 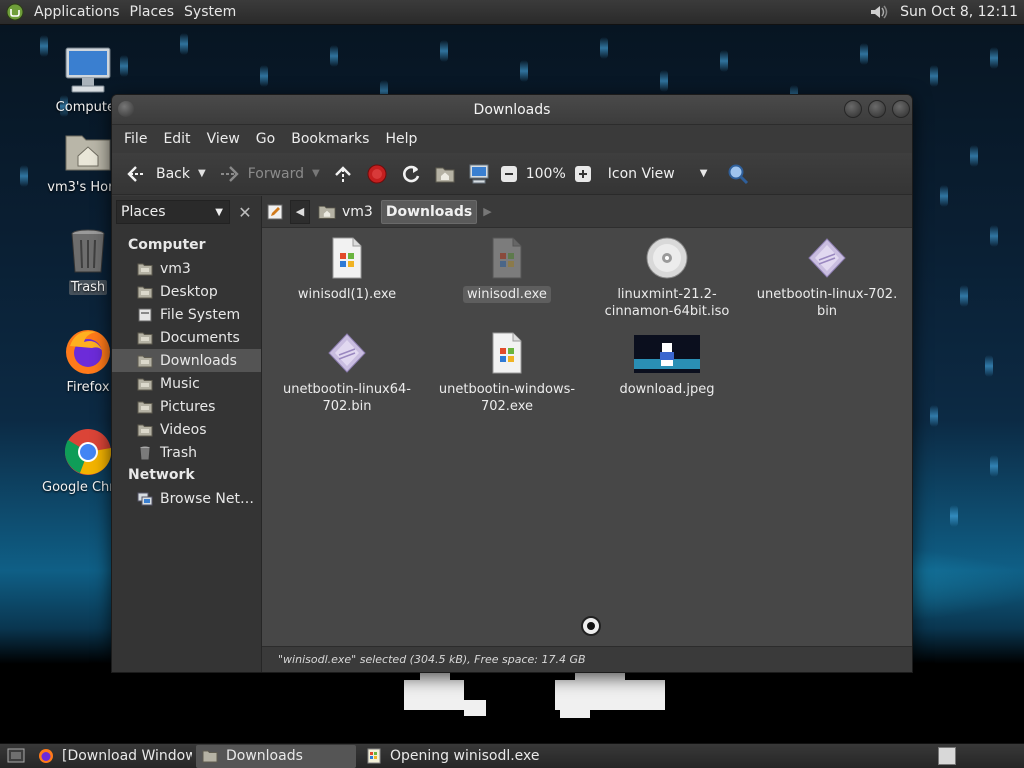 I want to click on toolbar: Back ▼ Forward ▼ 100% Icon View ▼, so click(x=512, y=174).